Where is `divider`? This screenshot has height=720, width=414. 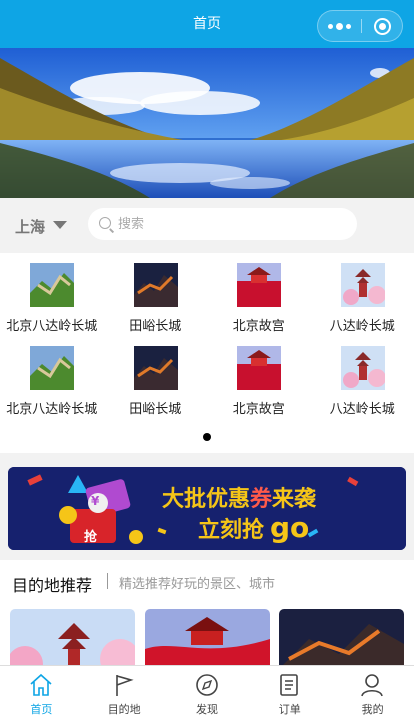
divider is located at coordinates (107, 581).